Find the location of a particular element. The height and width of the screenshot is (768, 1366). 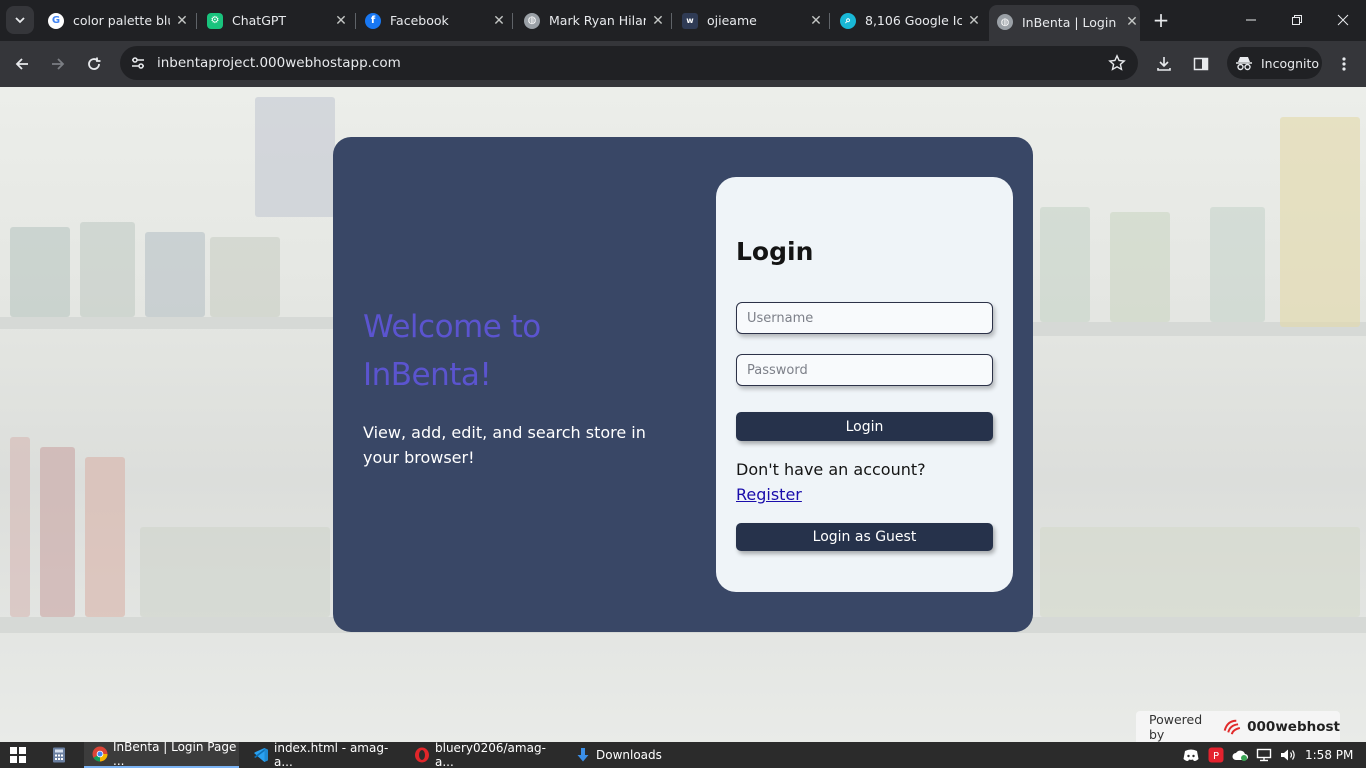

taskbar-app-label: Downloads is located at coordinates (629, 755).